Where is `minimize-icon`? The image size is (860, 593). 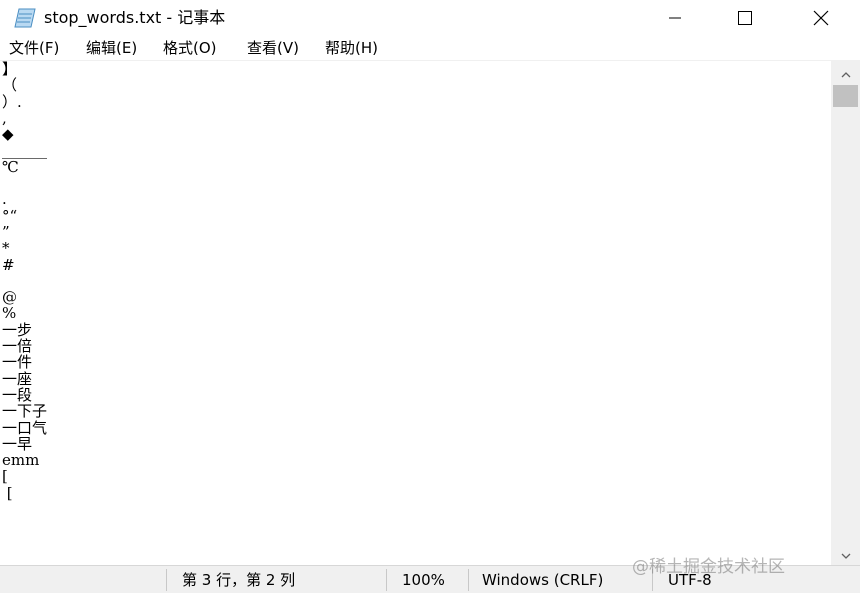
minimize-icon is located at coordinates (675, 18).